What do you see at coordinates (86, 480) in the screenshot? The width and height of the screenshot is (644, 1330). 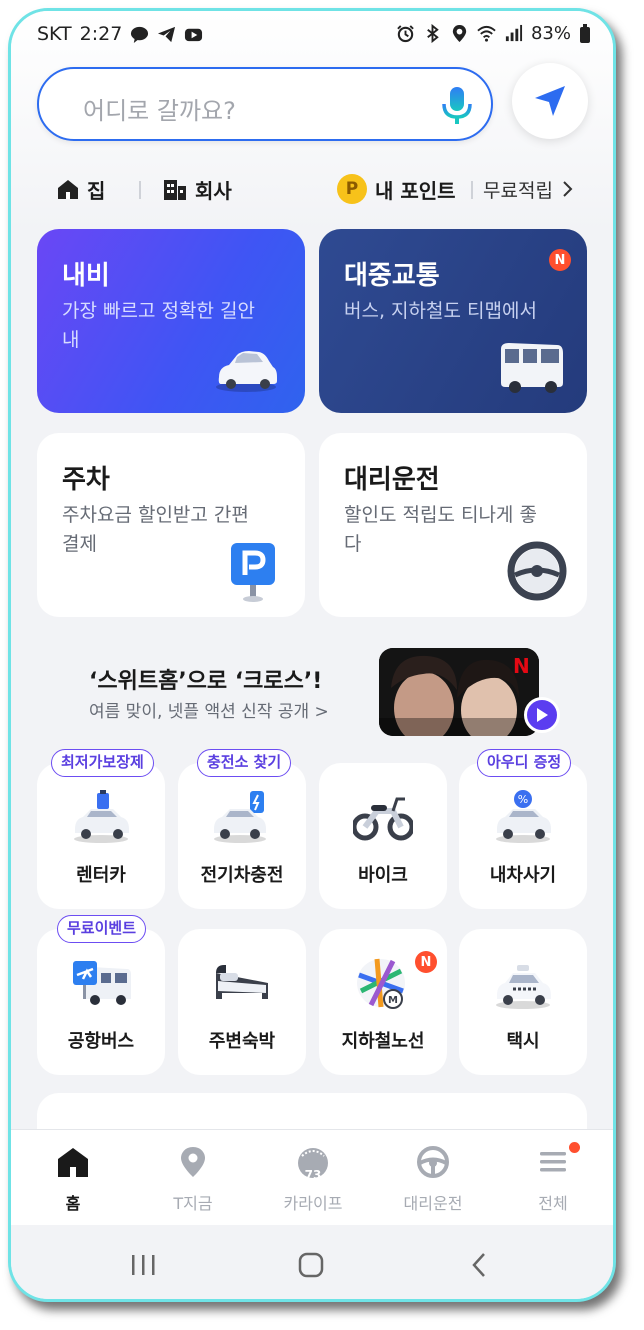 I see `card-parking-title: 주차` at bounding box center [86, 480].